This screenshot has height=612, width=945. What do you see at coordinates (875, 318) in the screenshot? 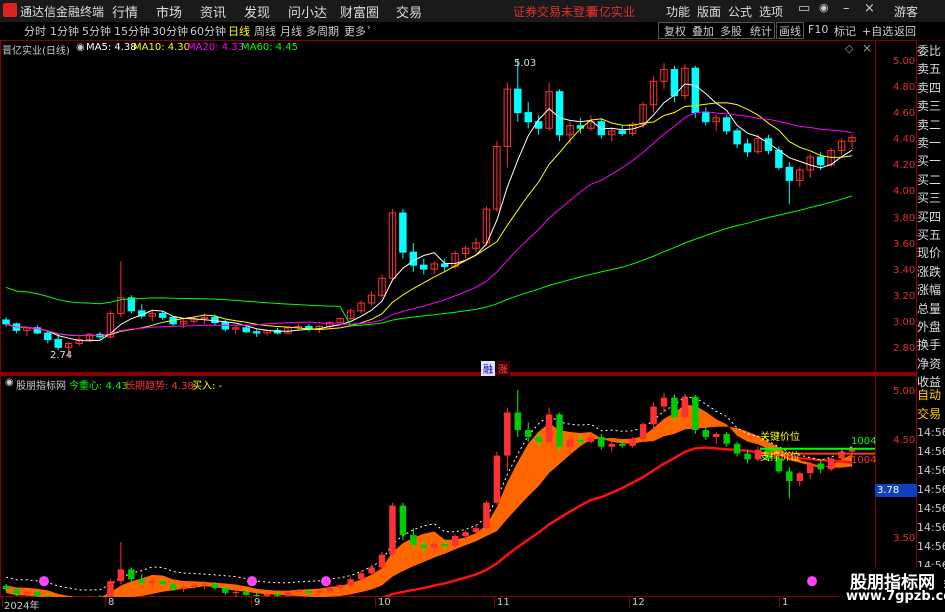
I see `axis-separator` at bounding box center [875, 318].